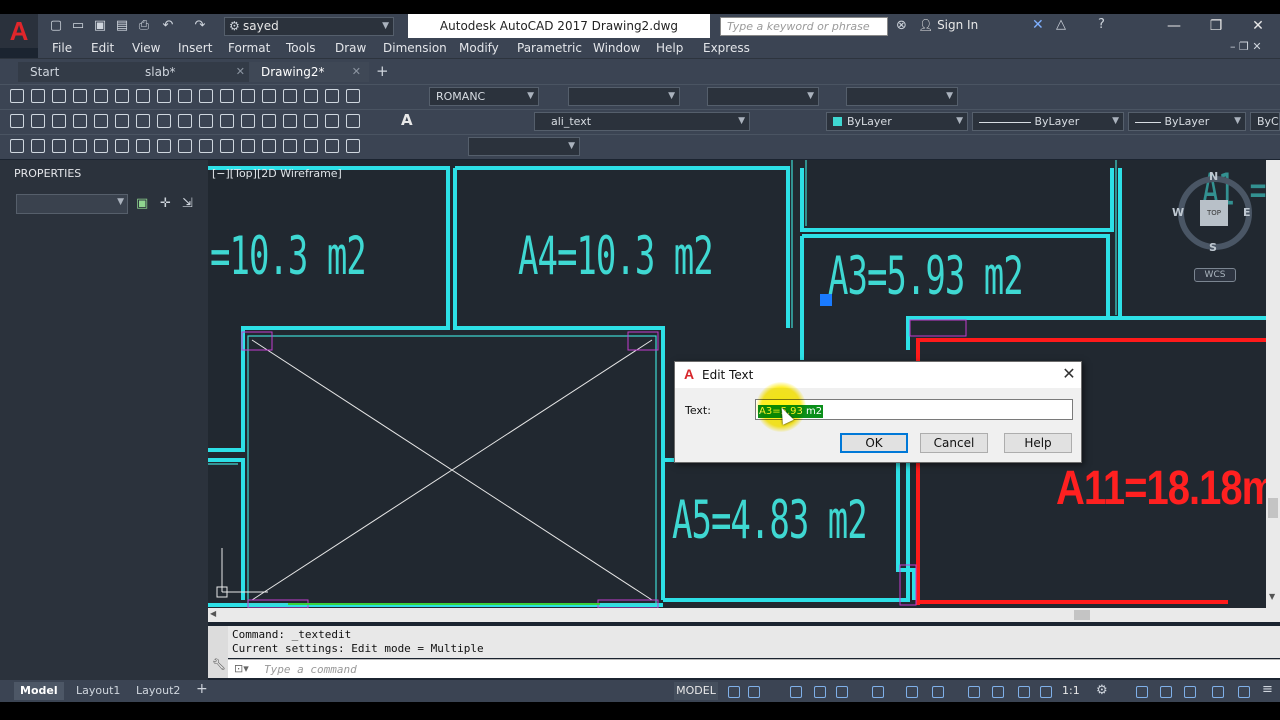  I want to click on aligned-dimension-icon, so click(38, 146).